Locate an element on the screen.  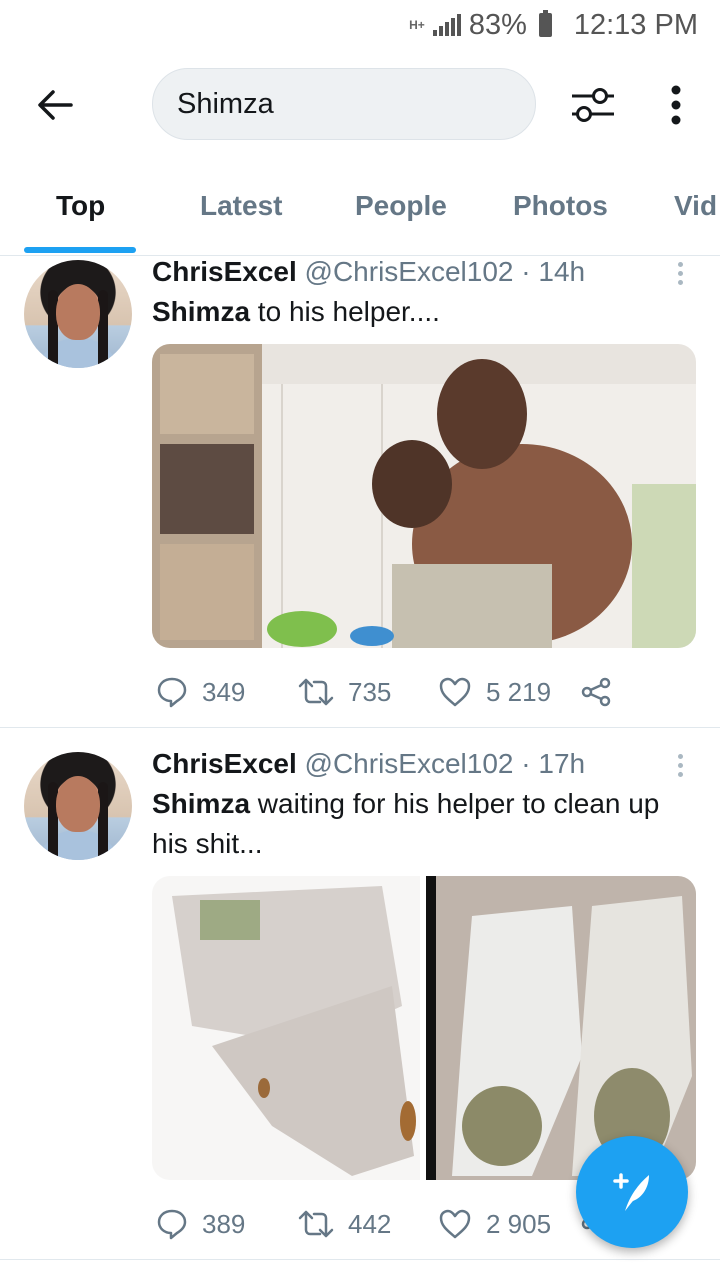
share-button is located at coordinates (596, 692).